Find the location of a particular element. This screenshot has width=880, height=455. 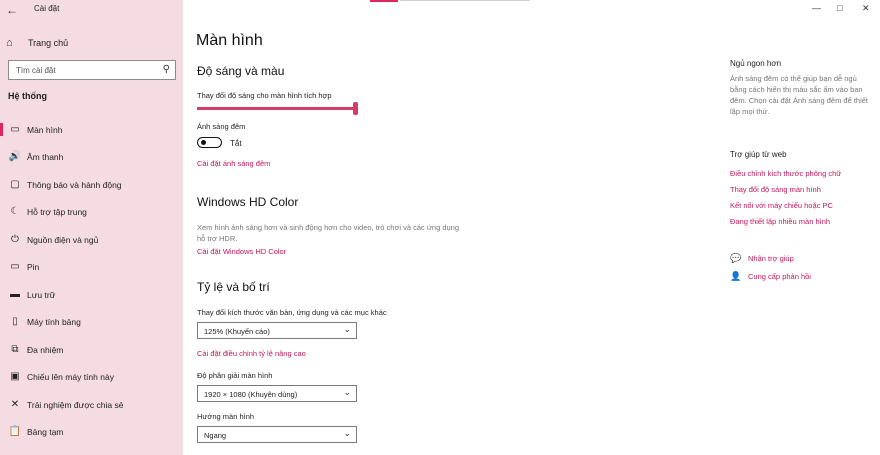

scale-value: 125% (Khuyến cáo) is located at coordinates (237, 331).